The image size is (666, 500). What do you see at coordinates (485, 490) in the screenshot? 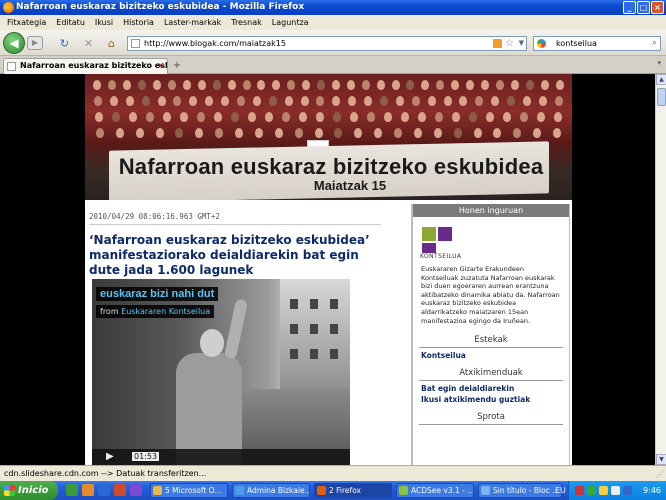
I see `notepad-icon` at bounding box center [485, 490].